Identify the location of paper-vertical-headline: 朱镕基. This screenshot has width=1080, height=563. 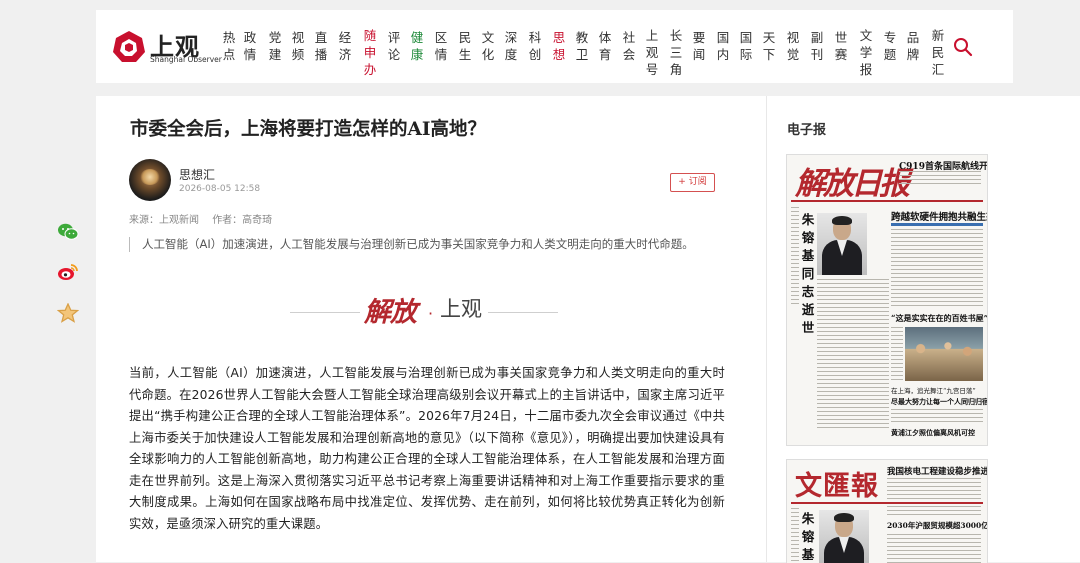
(808, 536).